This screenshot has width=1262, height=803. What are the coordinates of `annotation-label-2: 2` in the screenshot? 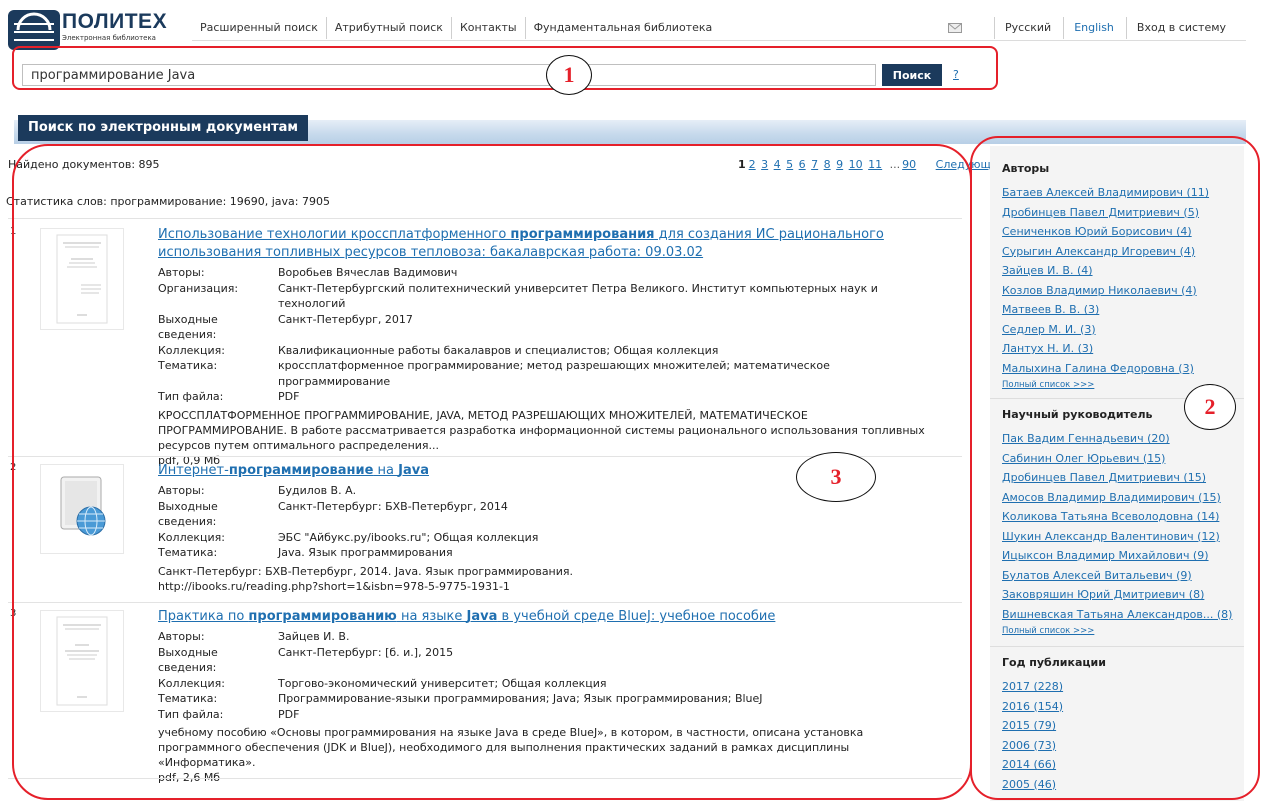 It's located at (1210, 407).